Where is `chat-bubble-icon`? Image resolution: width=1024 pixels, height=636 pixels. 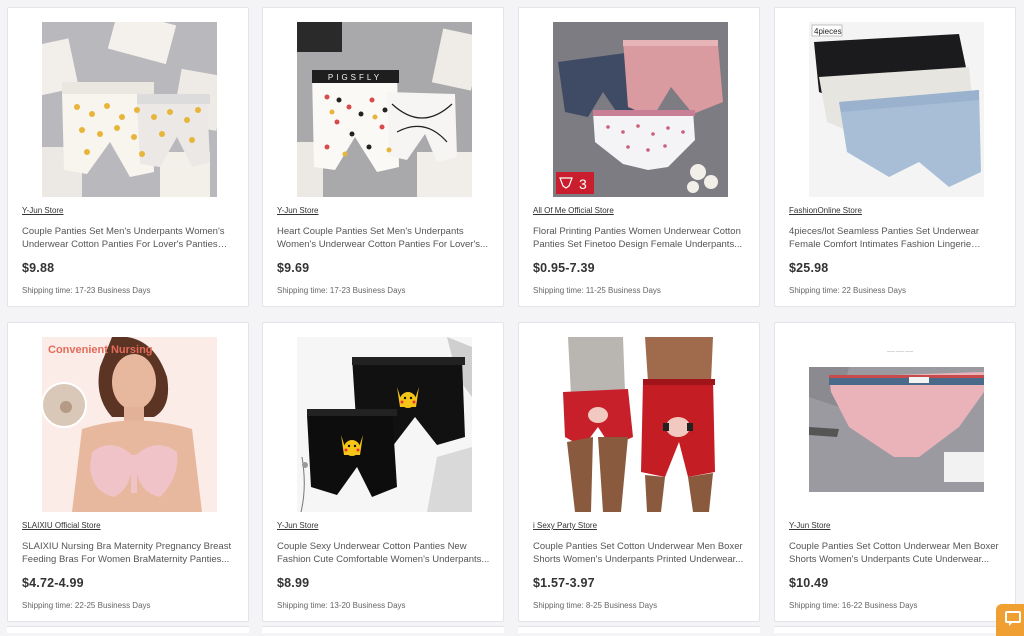
chat-bubble-icon is located at coordinates (1013, 618).